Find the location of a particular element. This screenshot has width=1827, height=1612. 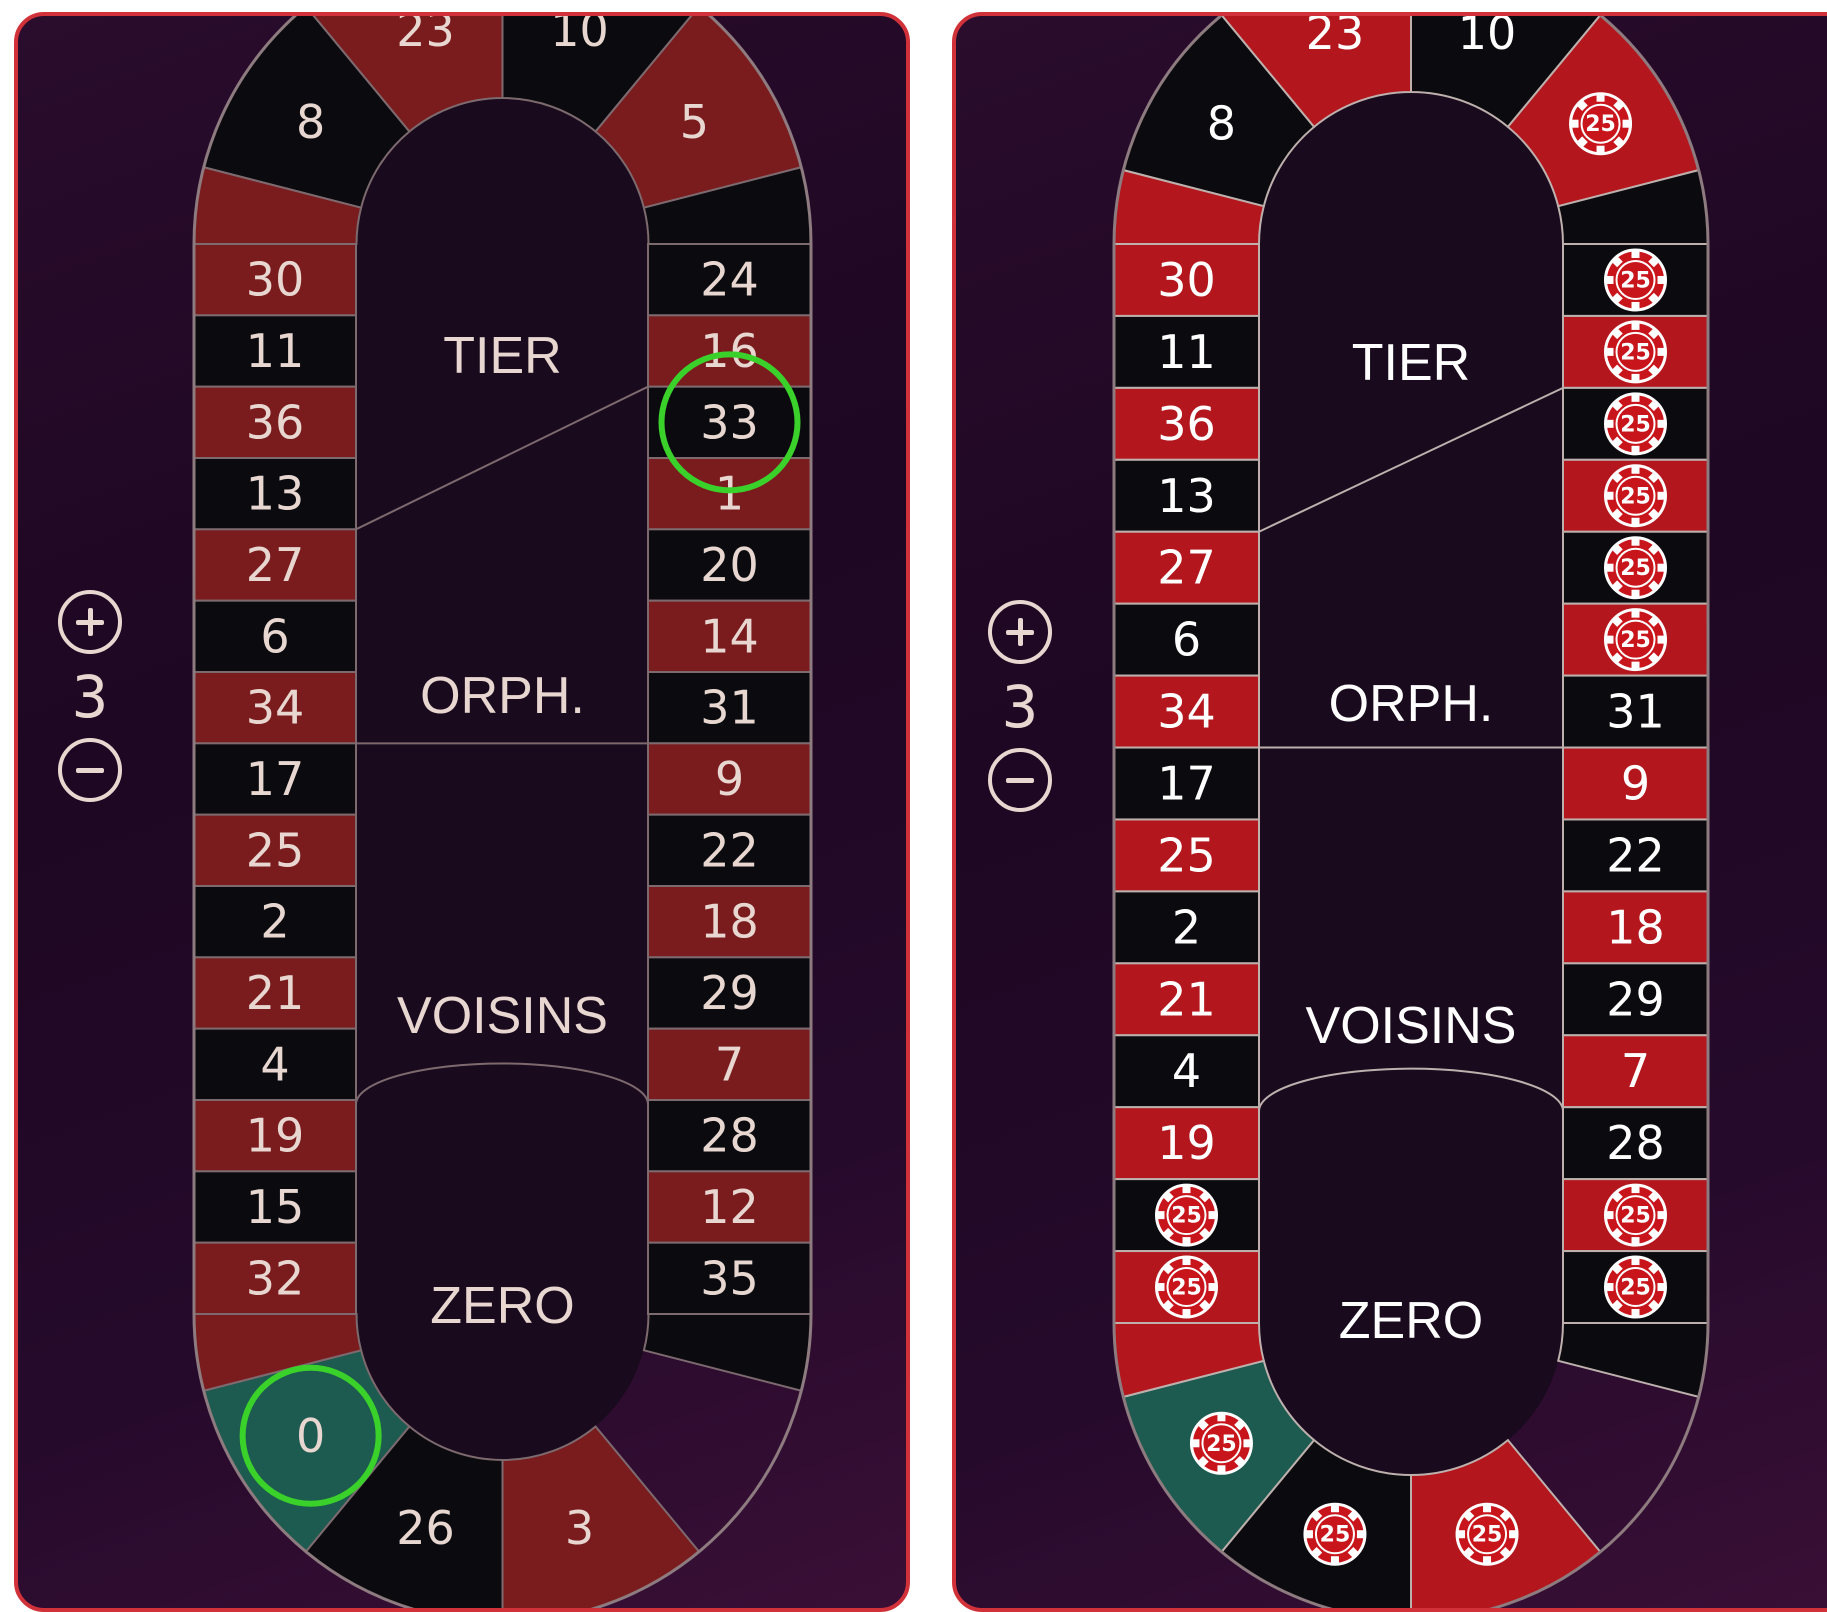

racetrack-number-14: 14 is located at coordinates (729, 636).